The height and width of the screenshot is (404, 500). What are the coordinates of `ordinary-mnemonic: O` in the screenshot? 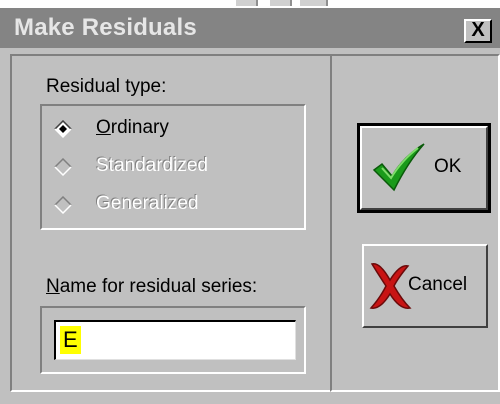 It's located at (103, 127).